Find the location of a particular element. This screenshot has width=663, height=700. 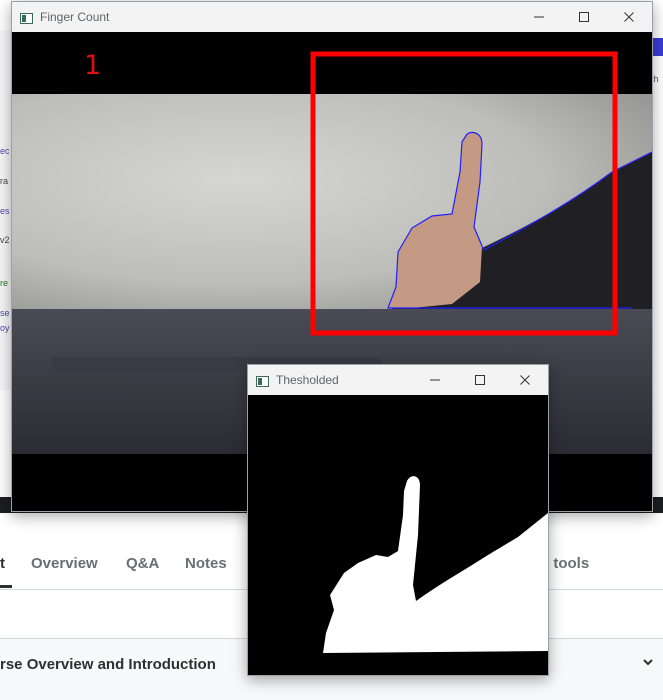

tab-notes: Notes is located at coordinates (206, 563).